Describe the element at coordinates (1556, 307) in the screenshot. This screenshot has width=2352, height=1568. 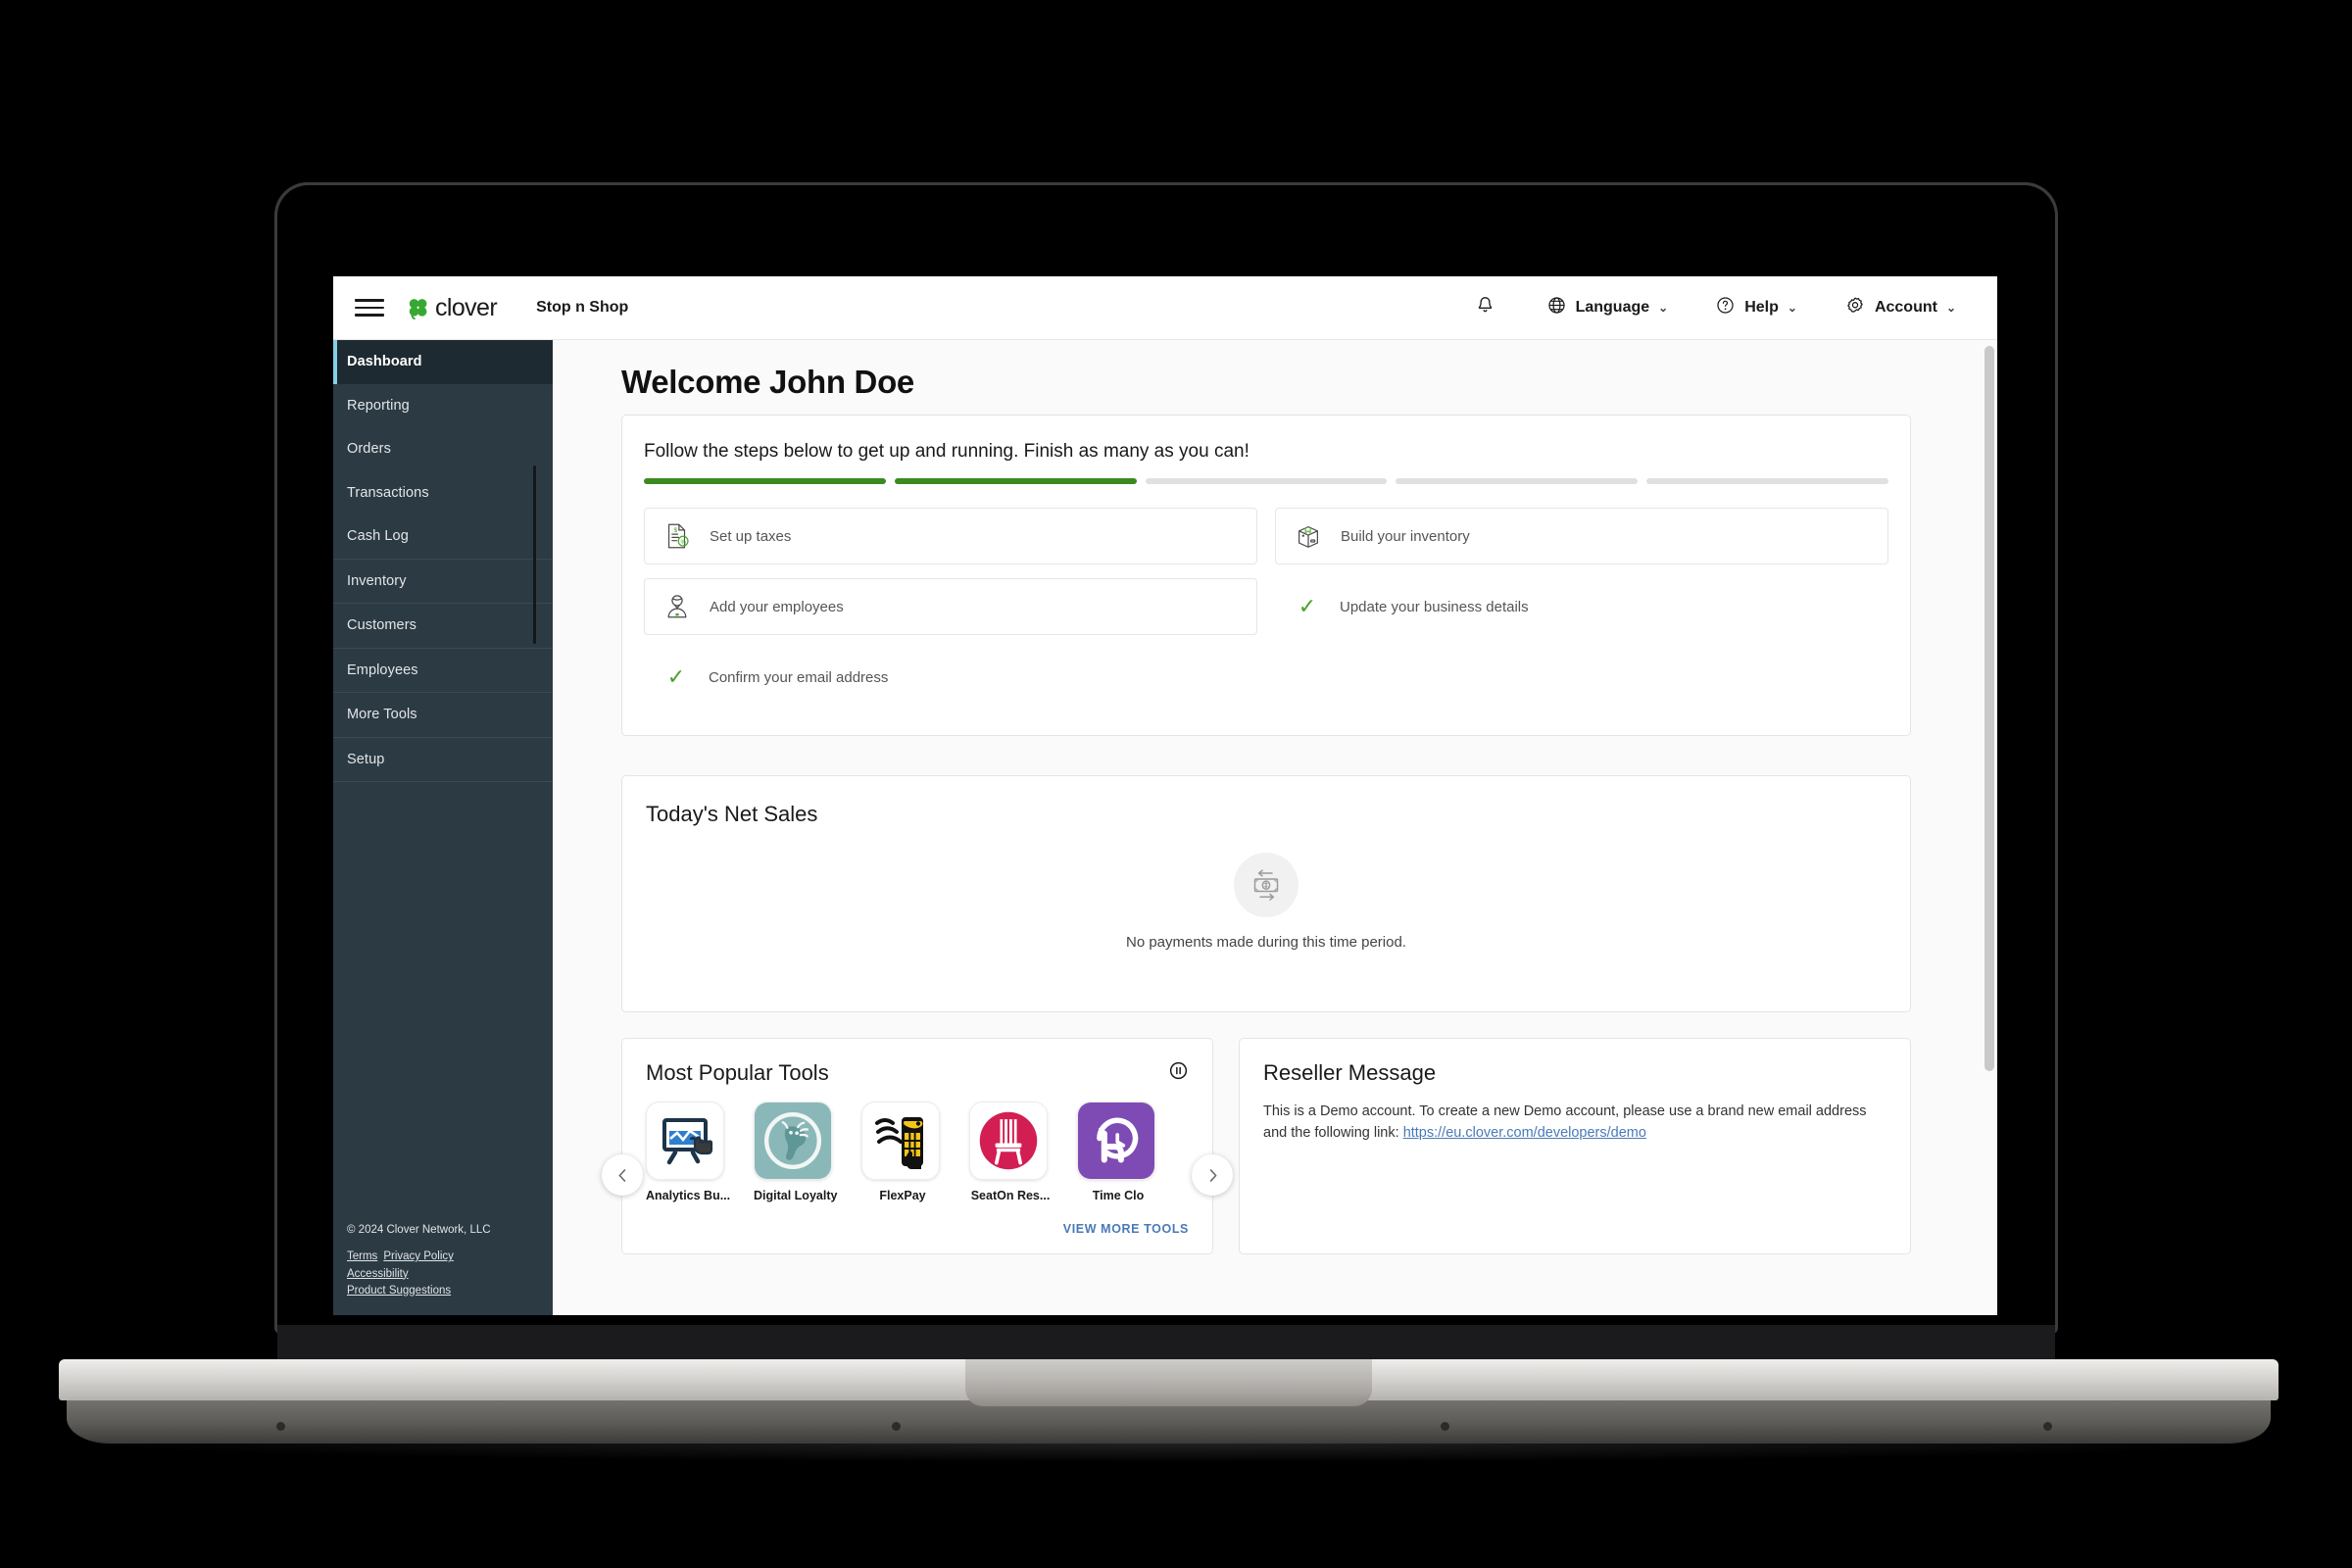
I see `globe-icon` at that location.